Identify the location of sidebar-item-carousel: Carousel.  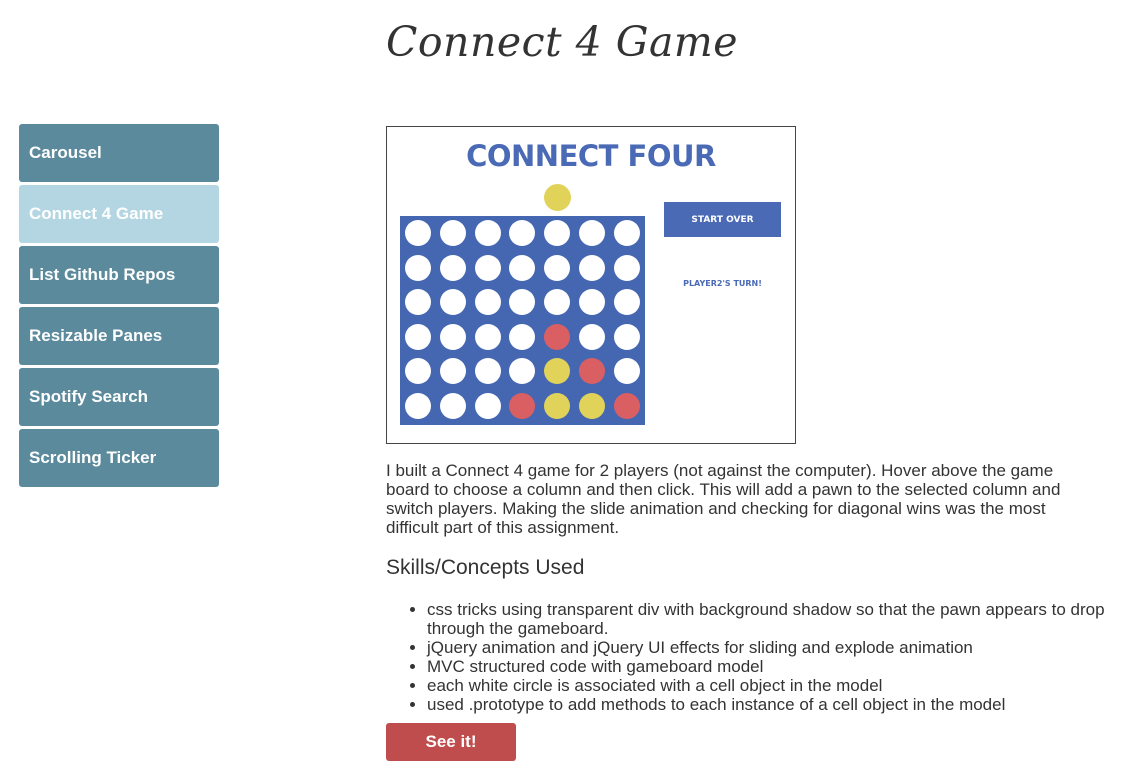
(119, 153).